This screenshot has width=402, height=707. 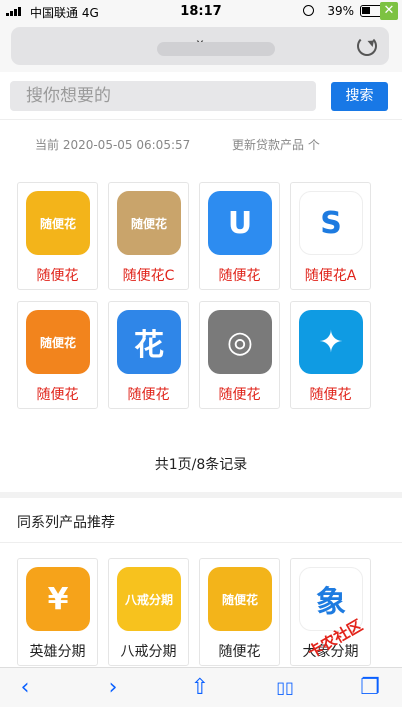 I want to click on product-card: S 随便花A, so click(x=330, y=236).